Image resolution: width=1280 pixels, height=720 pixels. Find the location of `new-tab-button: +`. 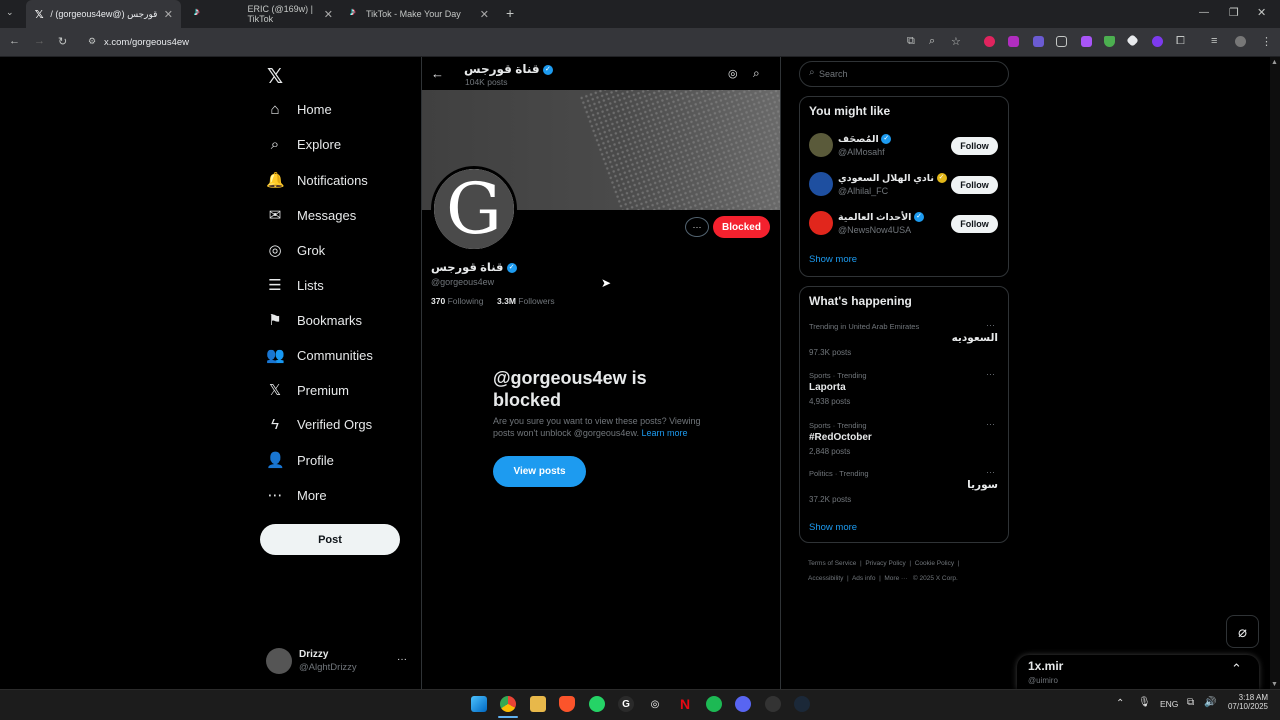

new-tab-button: + is located at coordinates (510, 13).